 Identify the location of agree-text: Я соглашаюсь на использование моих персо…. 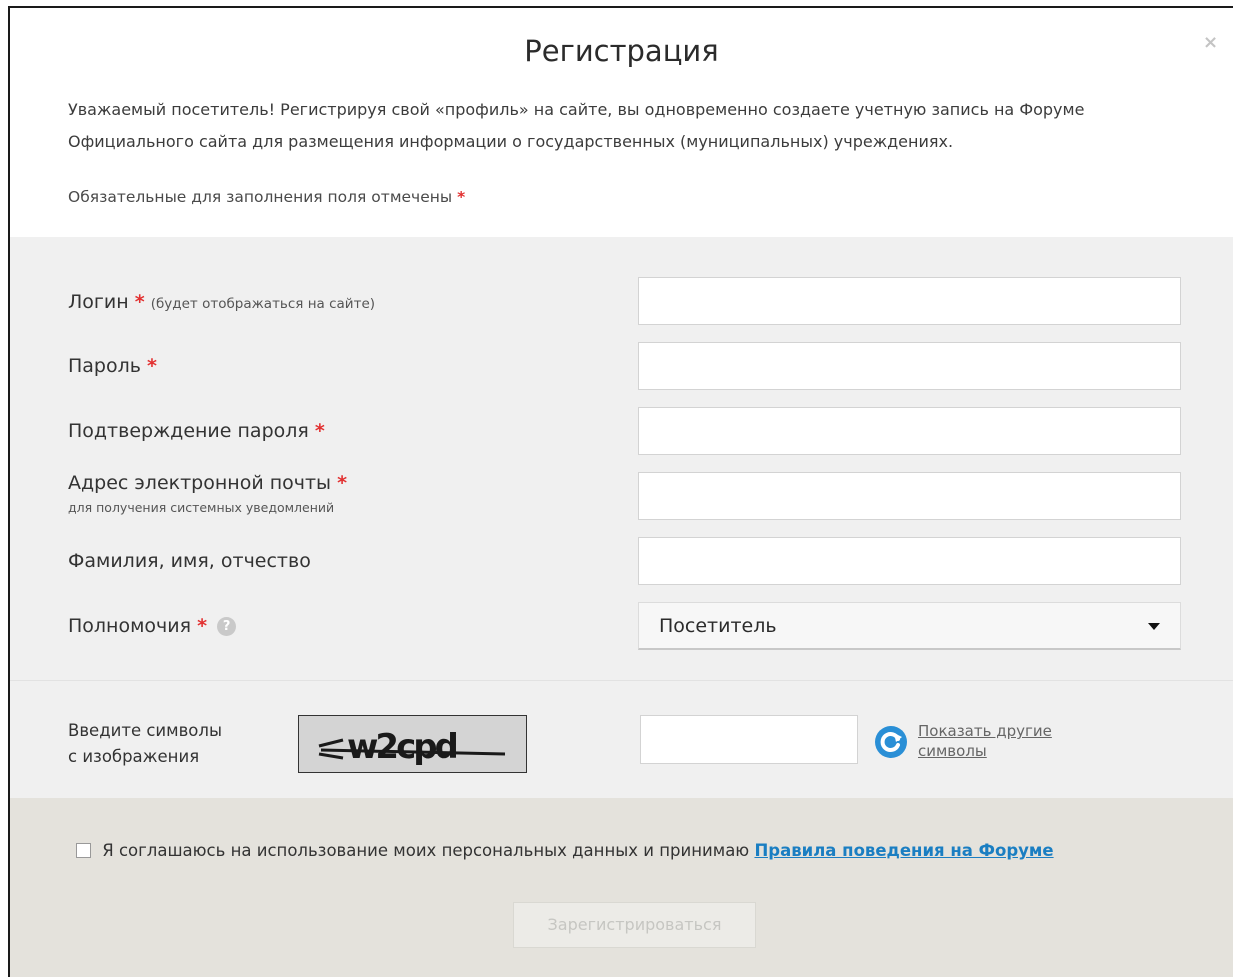
(426, 850).